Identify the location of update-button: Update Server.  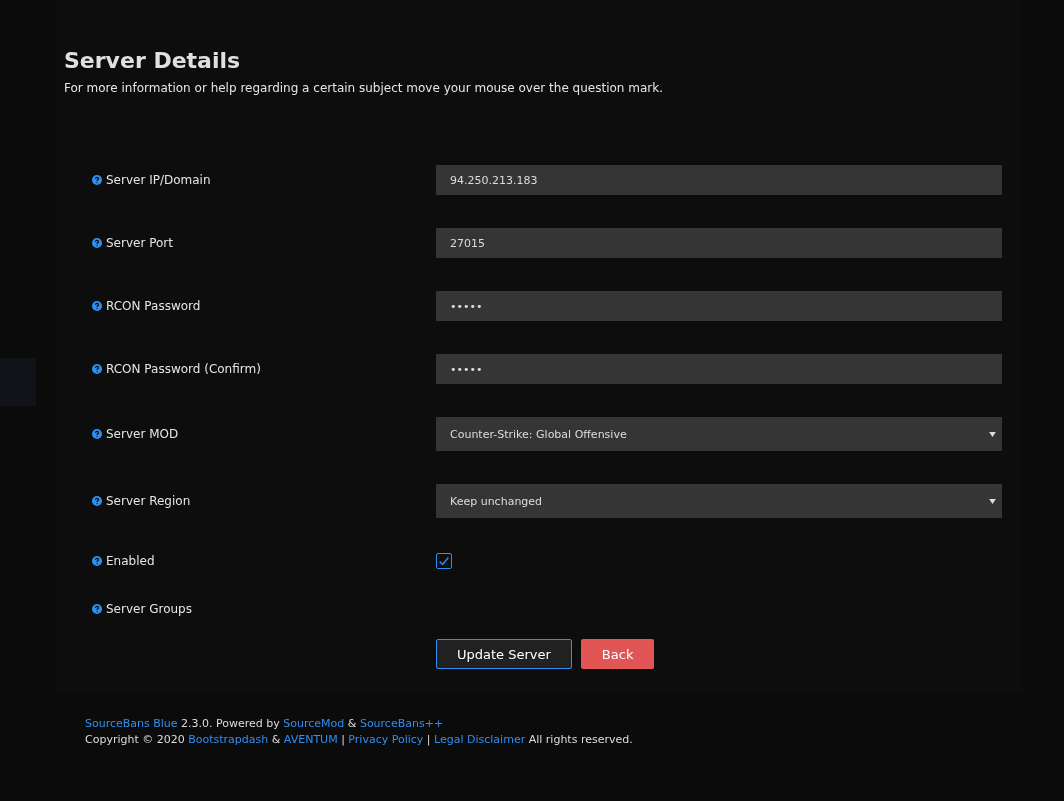
(504, 654).